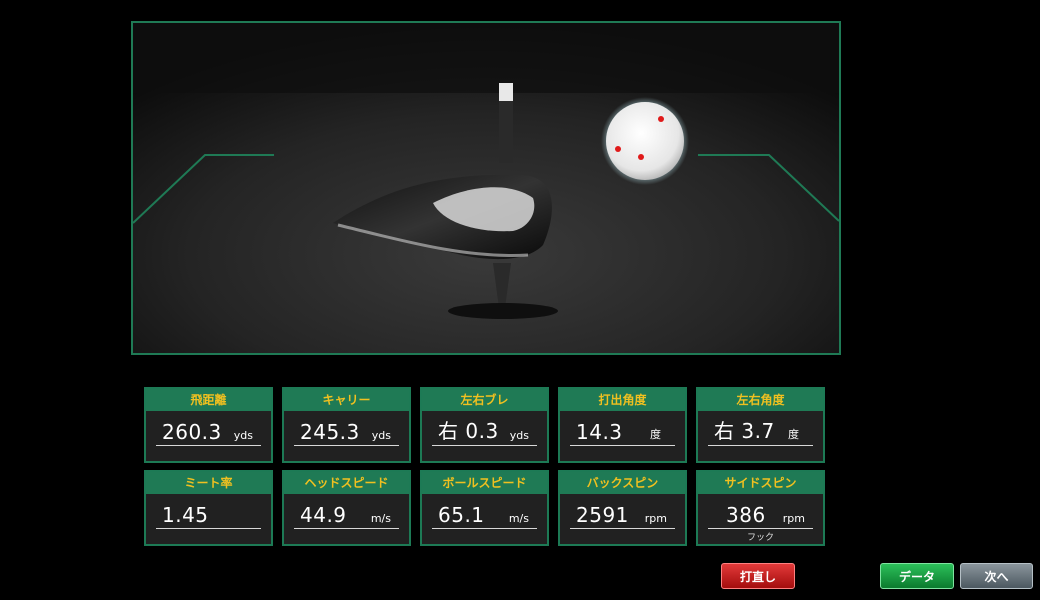  Describe the element at coordinates (192, 432) in the screenshot. I see `metric-value: 260.3` at that location.